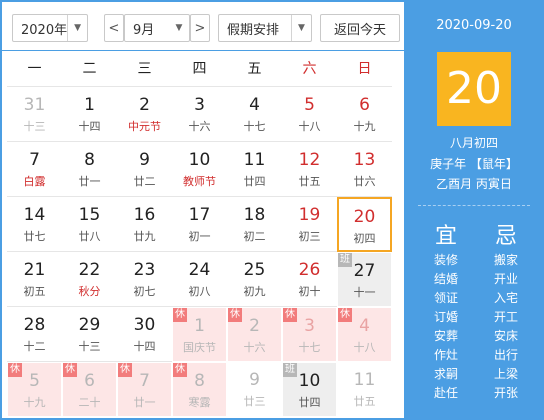 The height and width of the screenshot is (420, 544). I want to click on ji-item: 开张, so click(505, 393).